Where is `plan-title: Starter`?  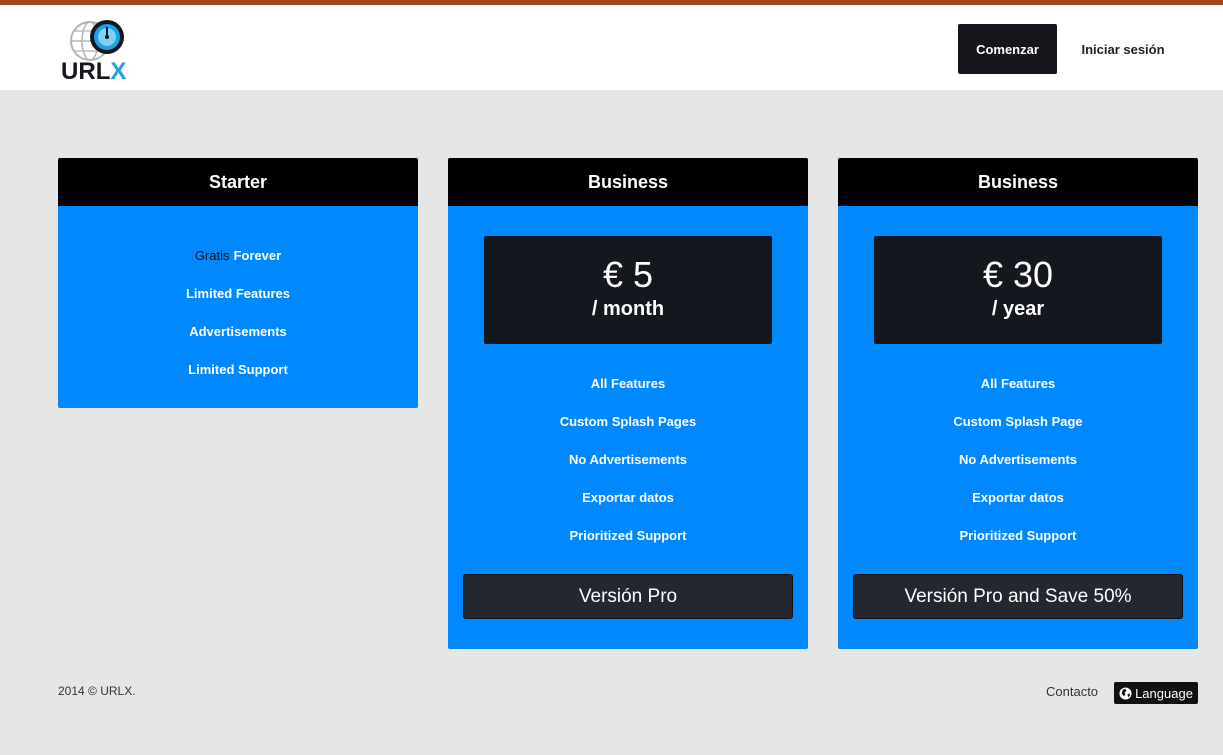
plan-title: Starter is located at coordinates (238, 182).